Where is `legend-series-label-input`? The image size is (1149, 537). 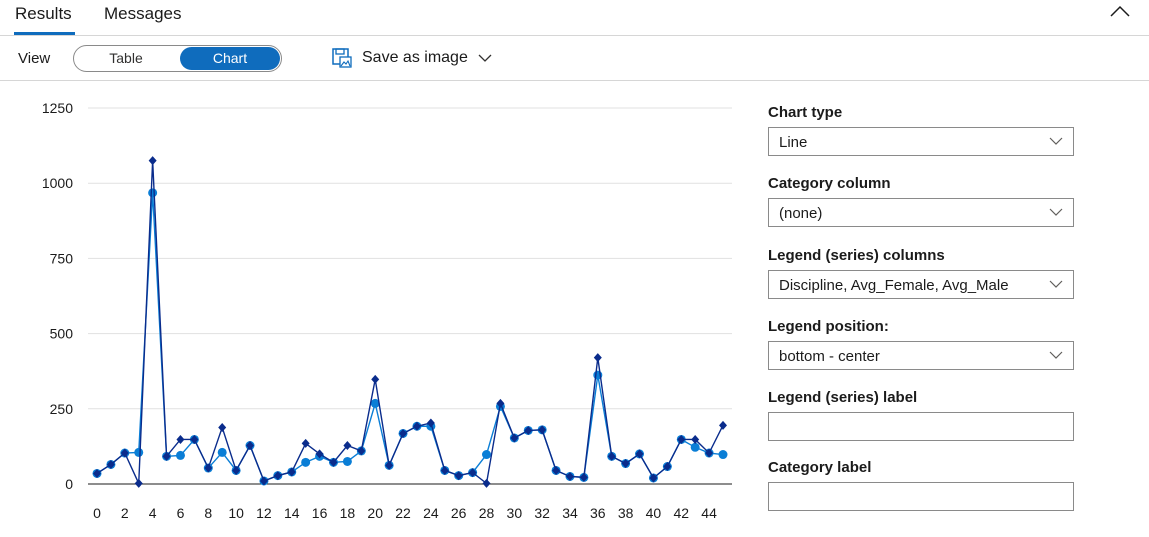 legend-series-label-input is located at coordinates (921, 426).